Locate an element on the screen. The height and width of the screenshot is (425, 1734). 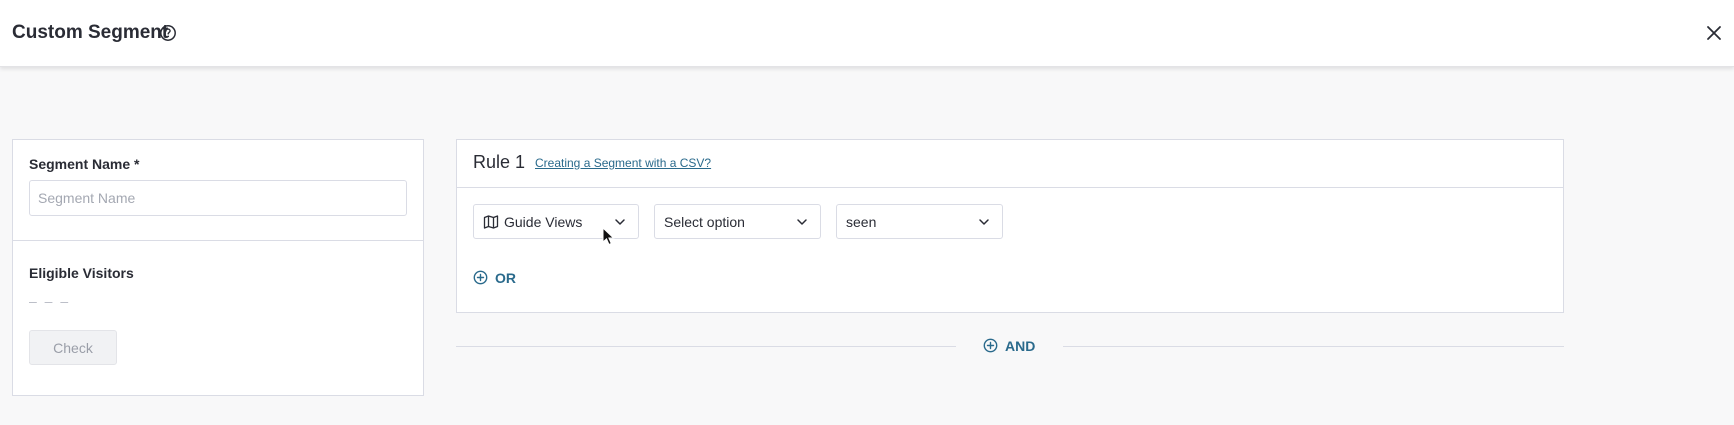
add-or-label: OR is located at coordinates (505, 278).